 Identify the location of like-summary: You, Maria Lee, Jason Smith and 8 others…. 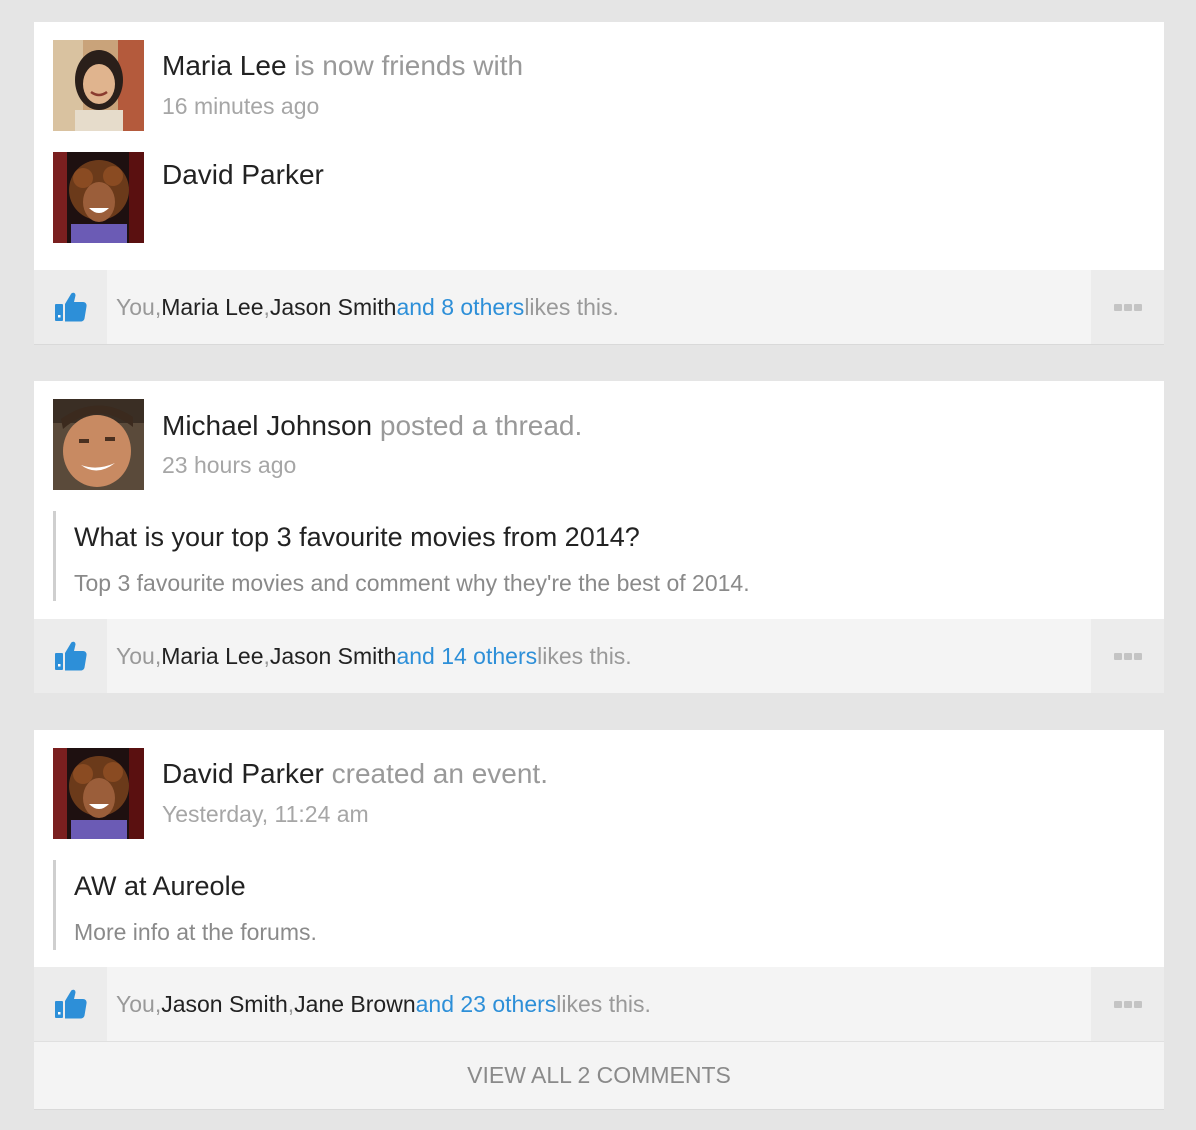
(367, 307).